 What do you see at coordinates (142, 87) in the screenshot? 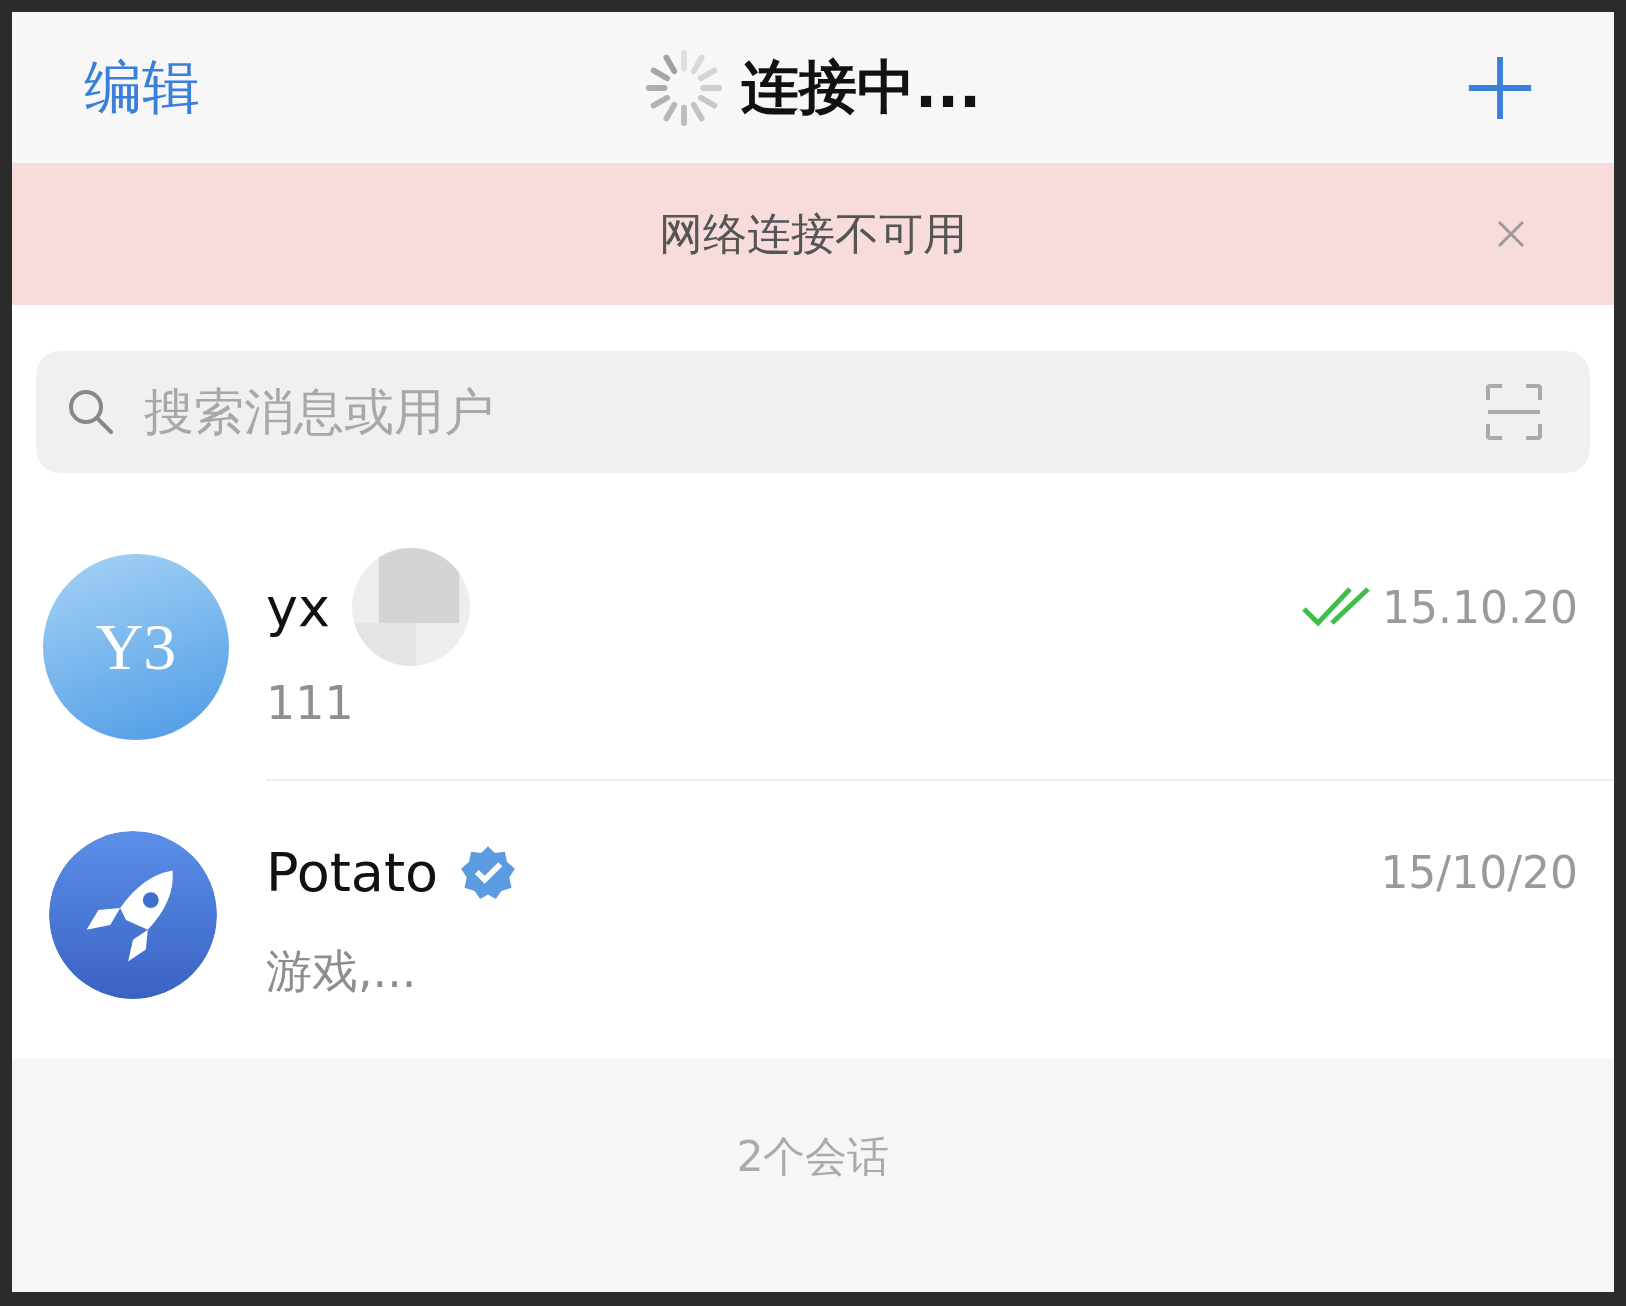
I see `edit-button: 编辑` at bounding box center [142, 87].